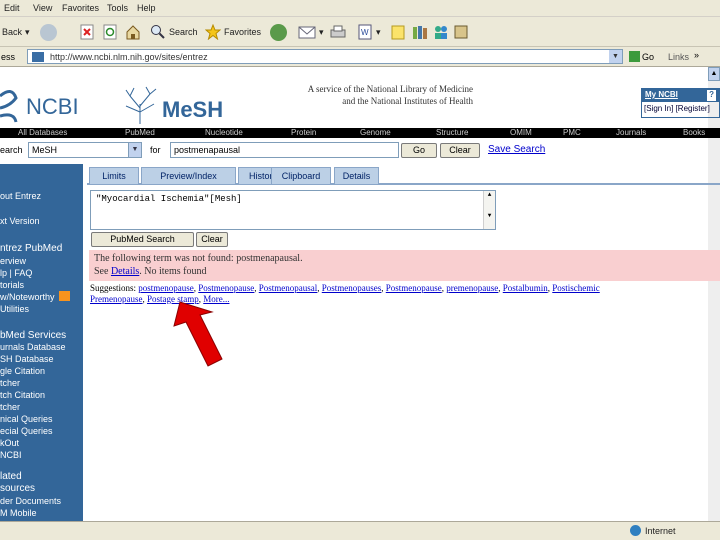 The width and height of the screenshot is (720, 540). What do you see at coordinates (572, 132) in the screenshot?
I see `nav-pmc: PMC` at bounding box center [572, 132].